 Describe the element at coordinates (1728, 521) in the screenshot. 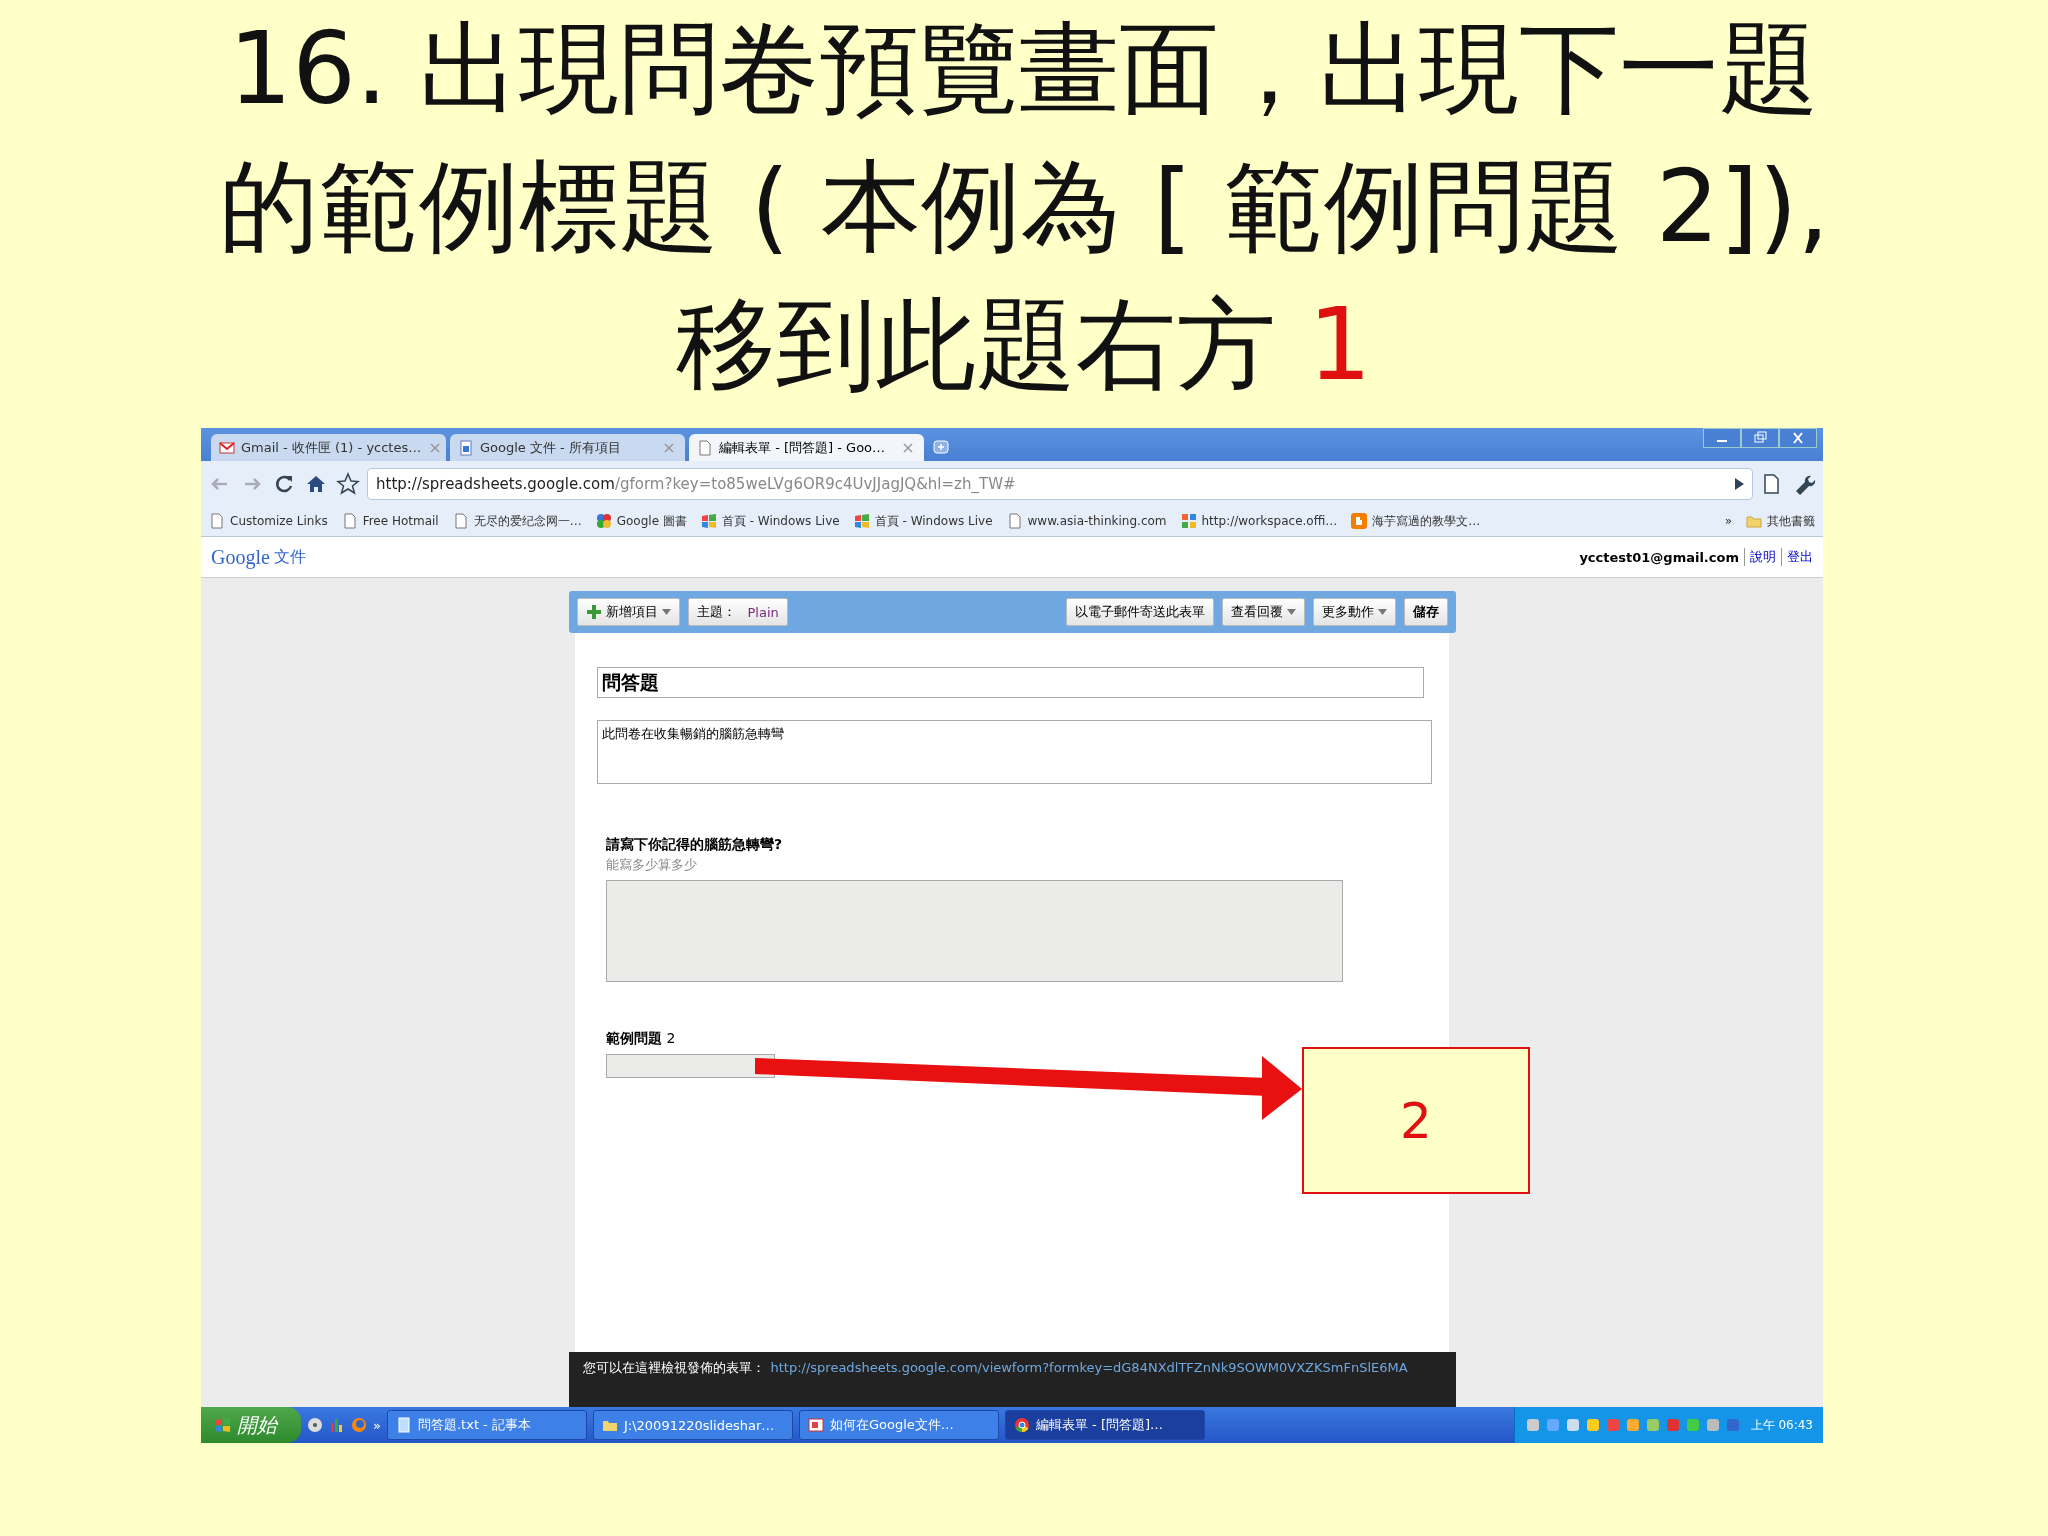

I see `more-bookmarks: »` at that location.